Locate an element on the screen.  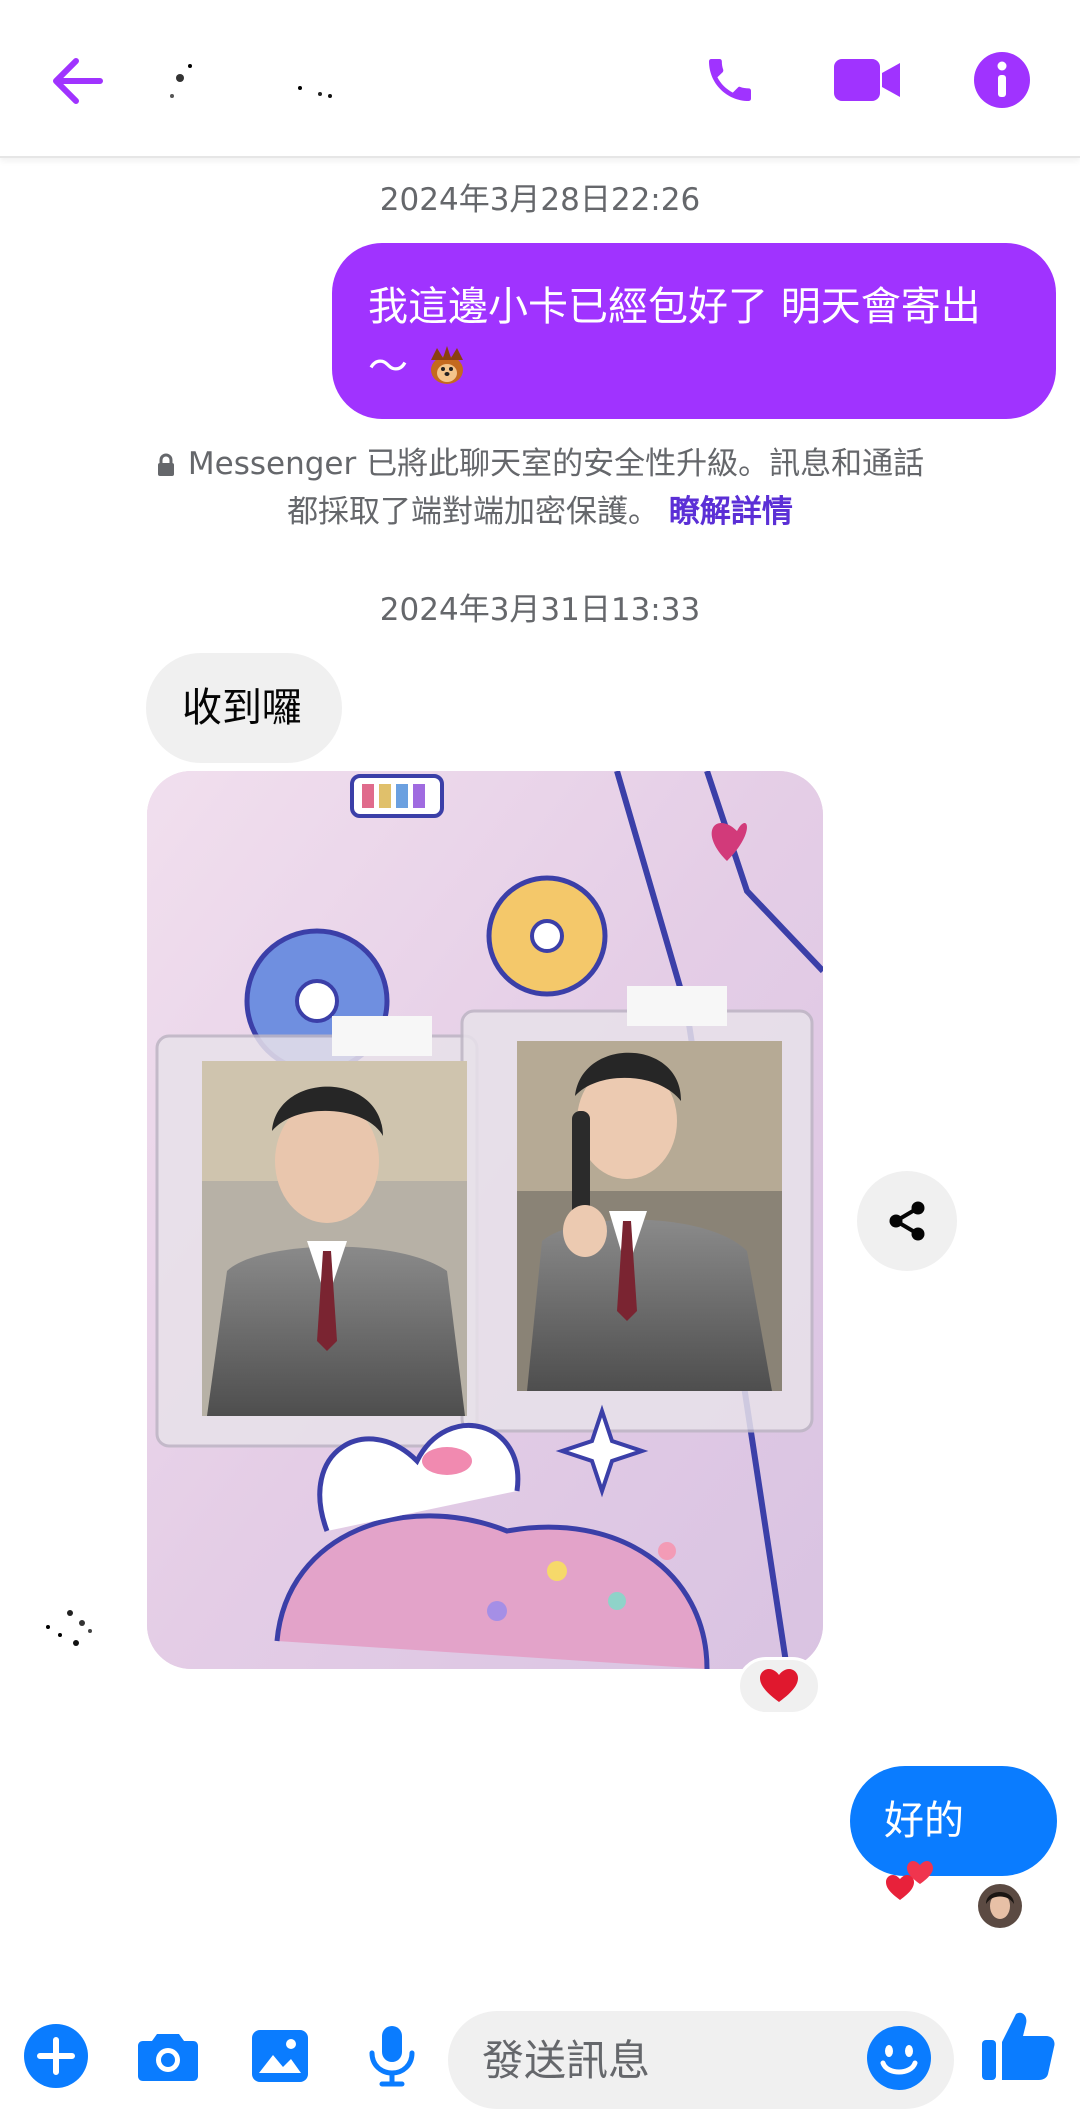
voice-button is located at coordinates (392, 2056).